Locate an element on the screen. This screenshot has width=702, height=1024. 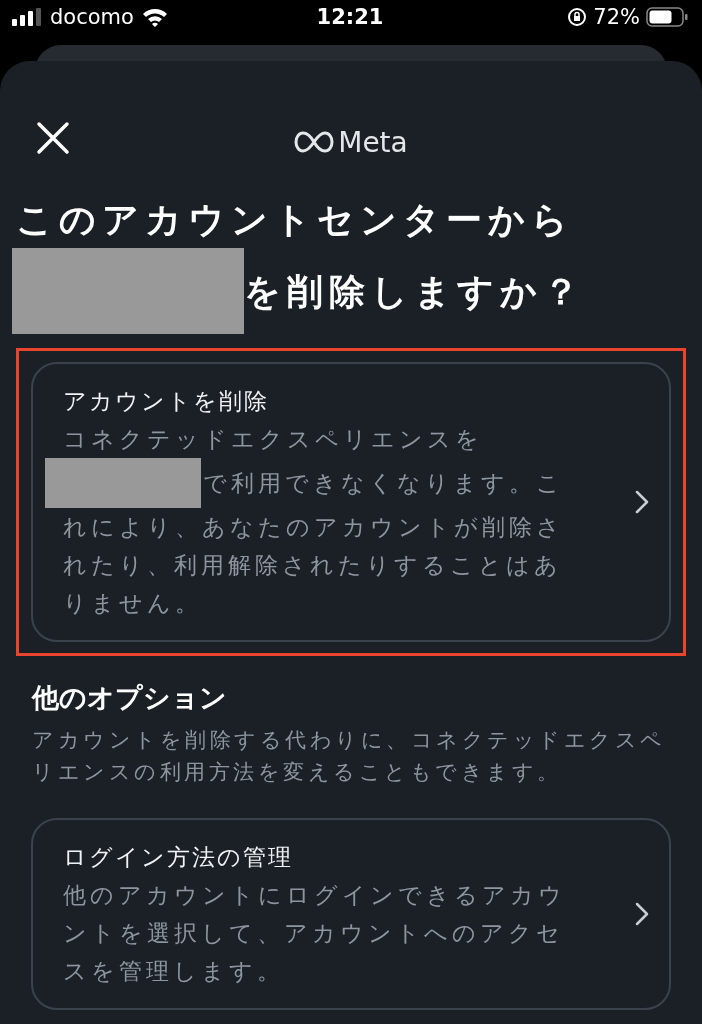
page-title: このアカウントセンターから is located at coordinates (295, 220).